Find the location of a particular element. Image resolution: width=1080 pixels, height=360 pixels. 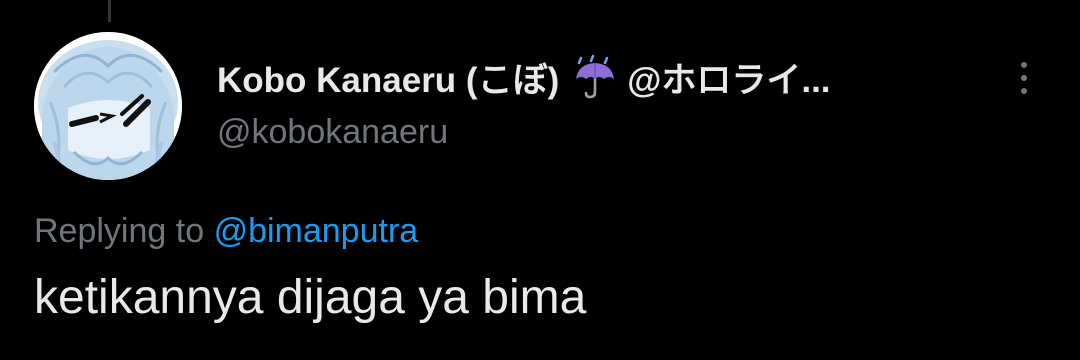

username: @kobokanaeru is located at coordinates (332, 132).